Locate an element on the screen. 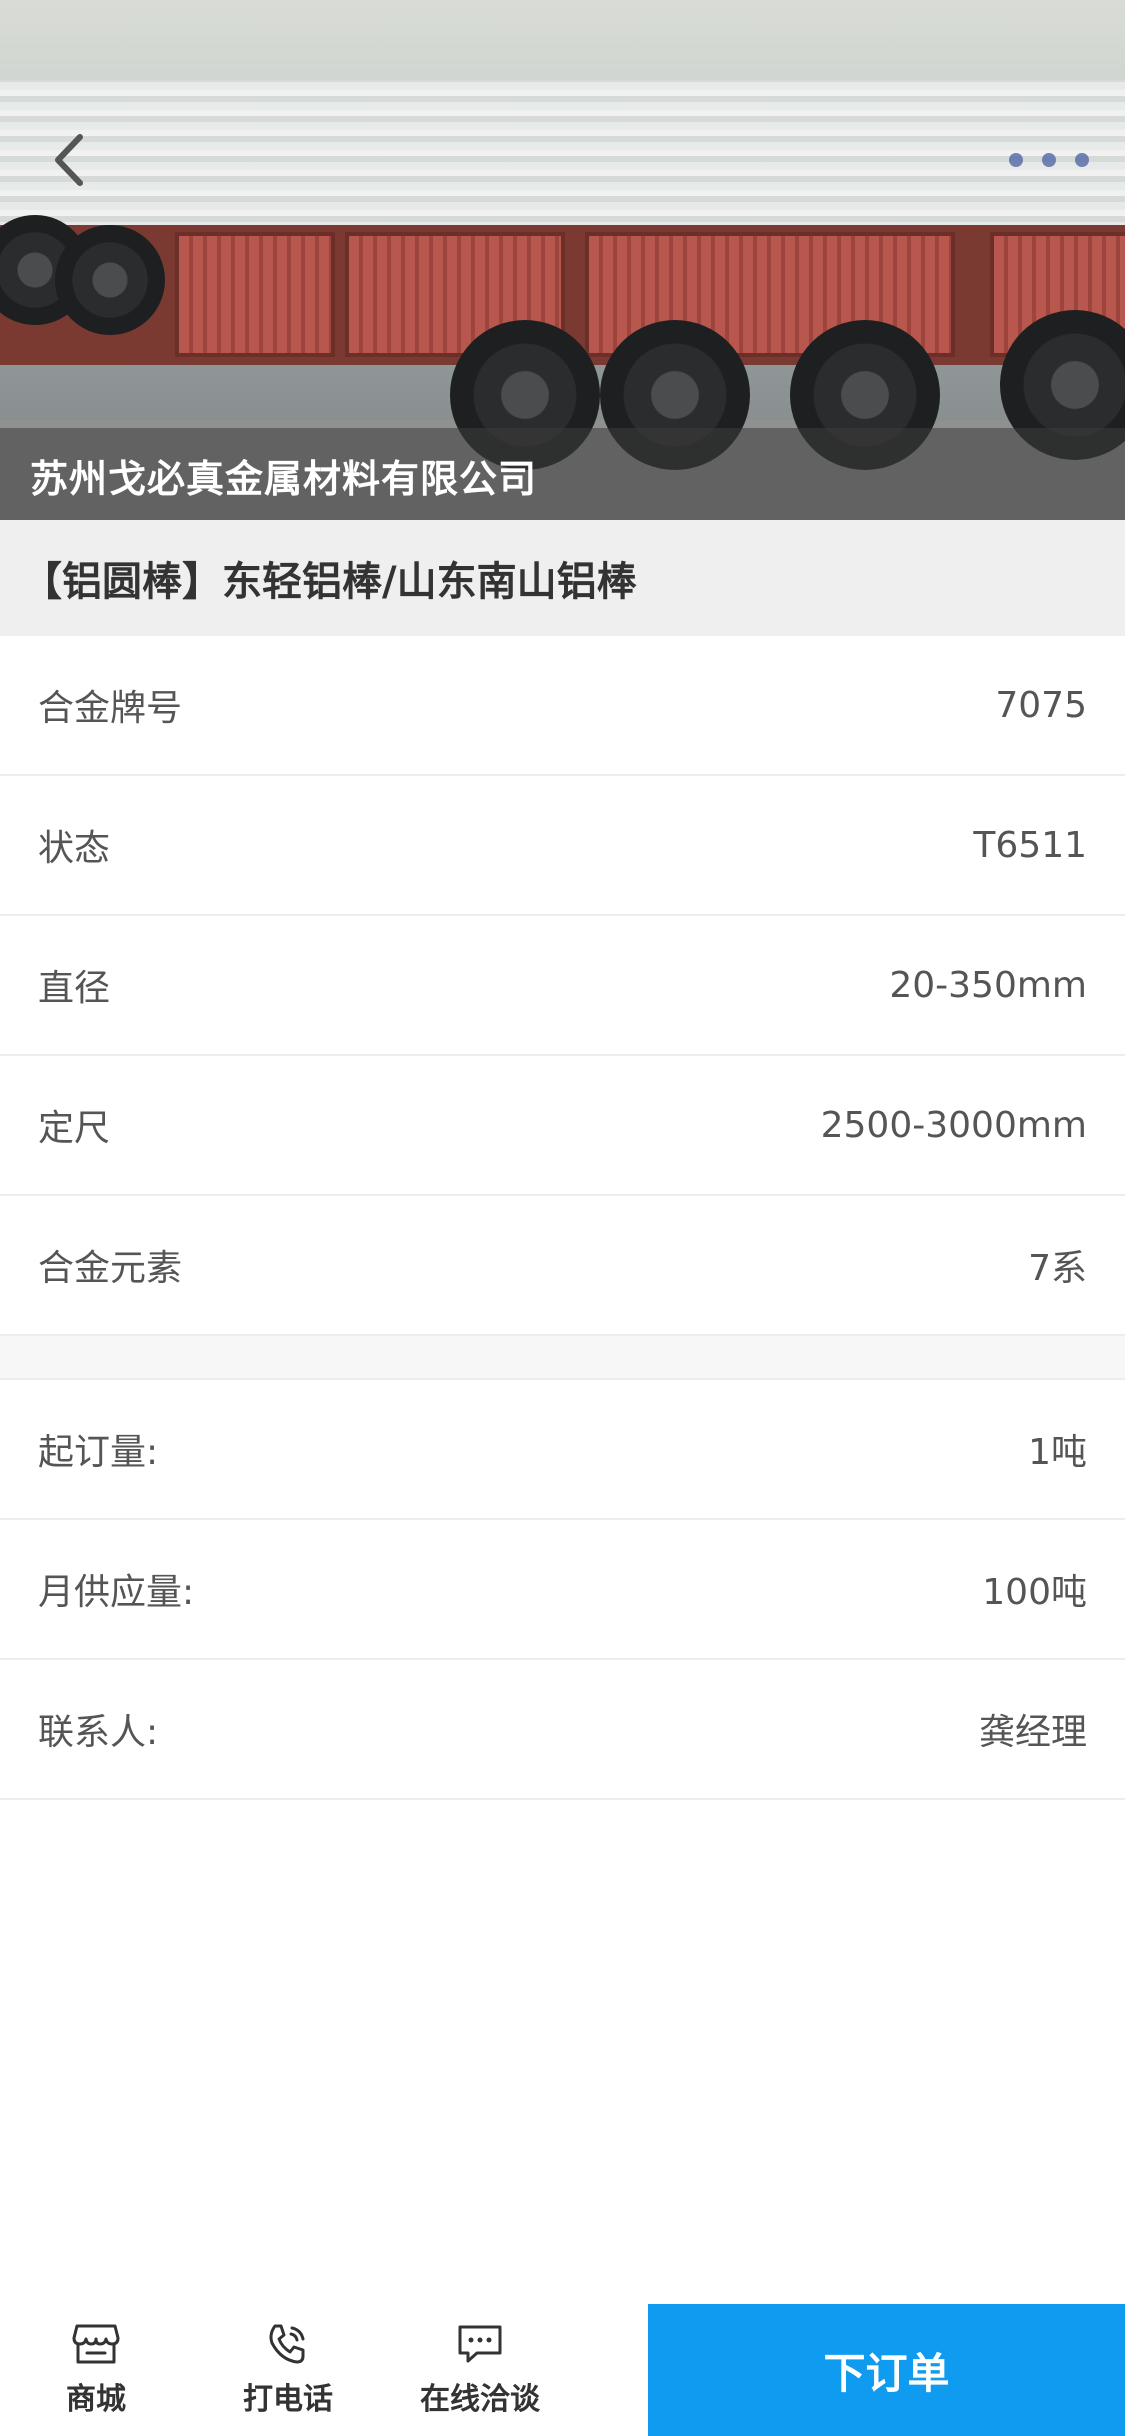 This screenshot has width=1125, height=2436. section-divider is located at coordinates (562, 1358).